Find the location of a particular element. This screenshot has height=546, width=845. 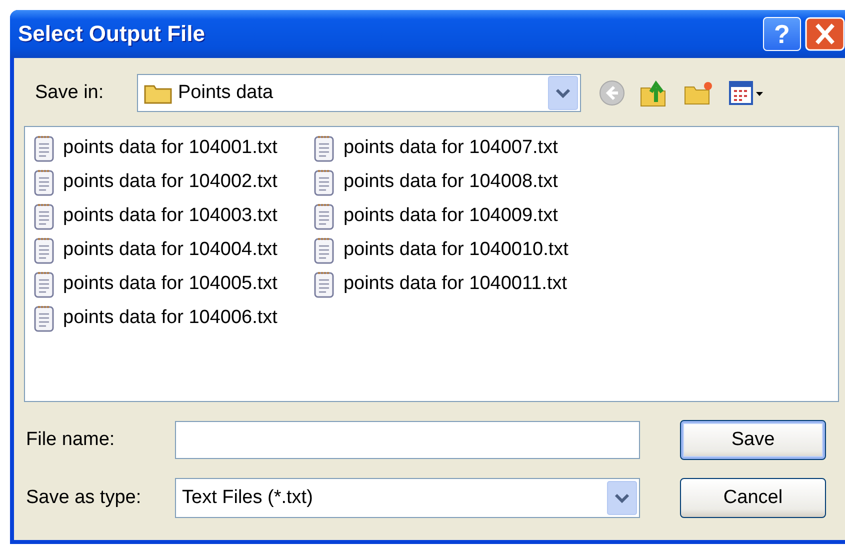

save-as-type-label: Save as type: is located at coordinates (83, 498).